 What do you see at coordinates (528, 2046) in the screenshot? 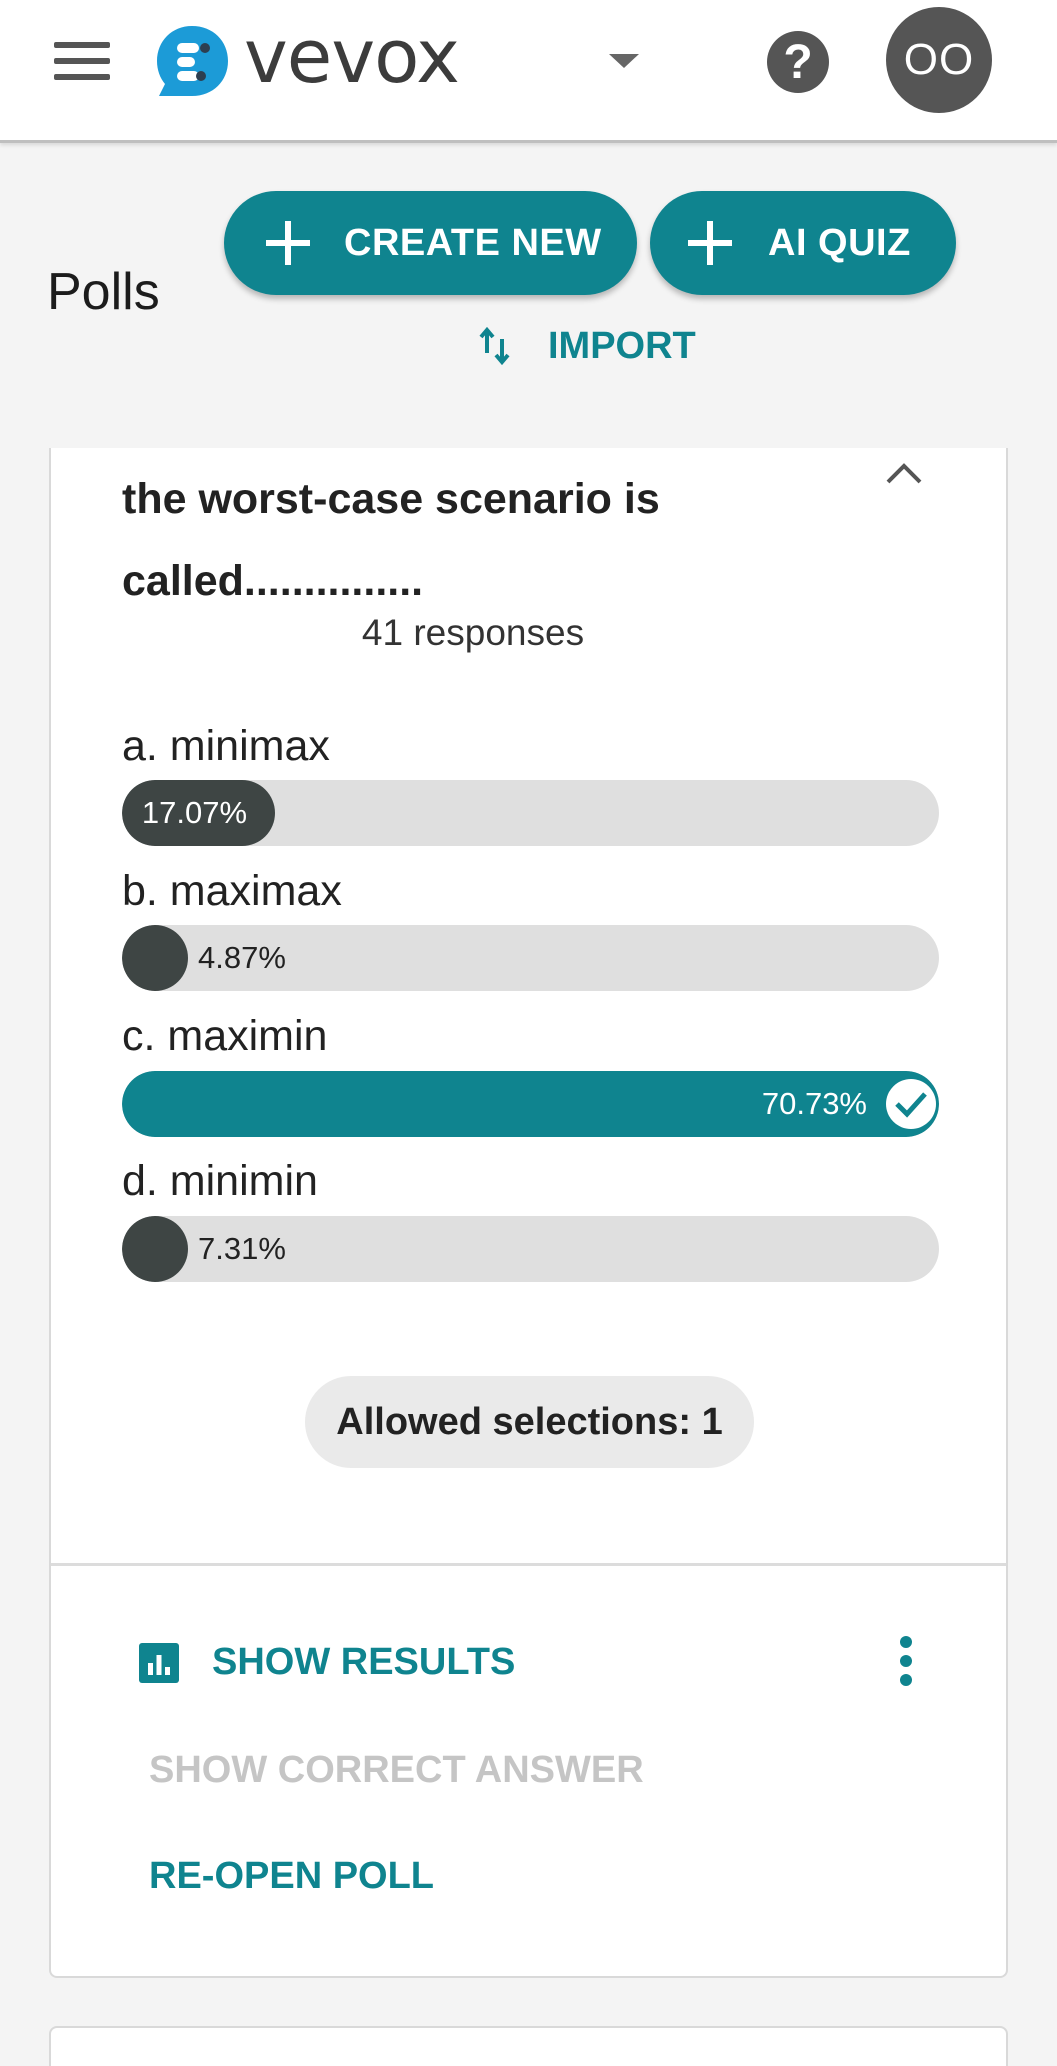
I see `next-poll-card` at bounding box center [528, 2046].